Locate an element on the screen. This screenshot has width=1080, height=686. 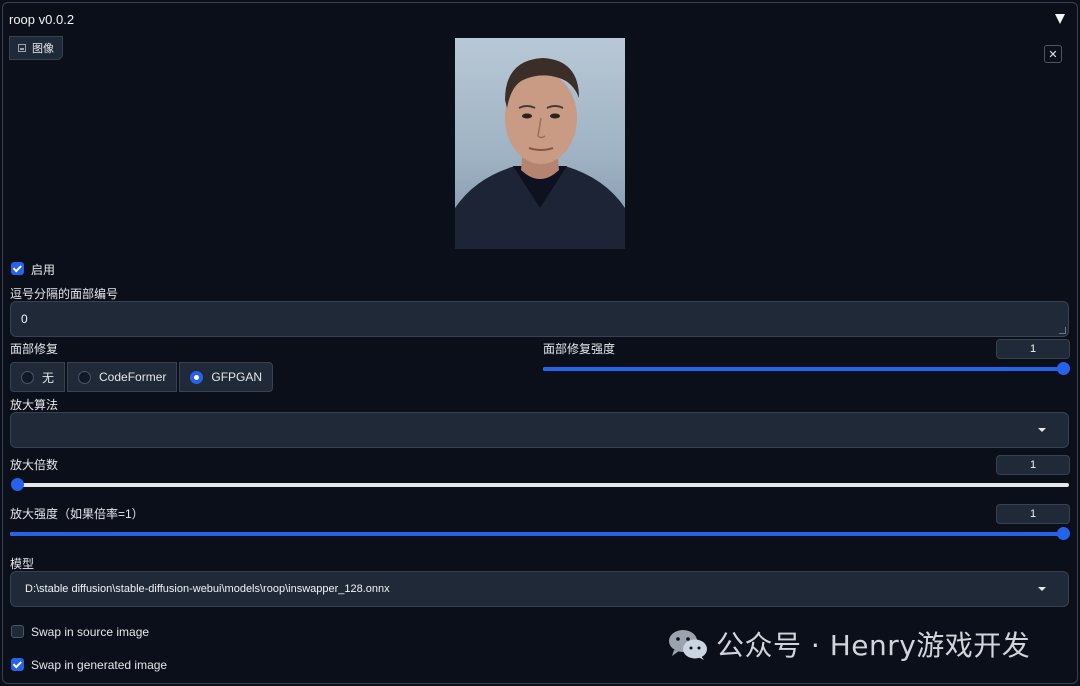
swap-generated-checkbox is located at coordinates (17, 664).